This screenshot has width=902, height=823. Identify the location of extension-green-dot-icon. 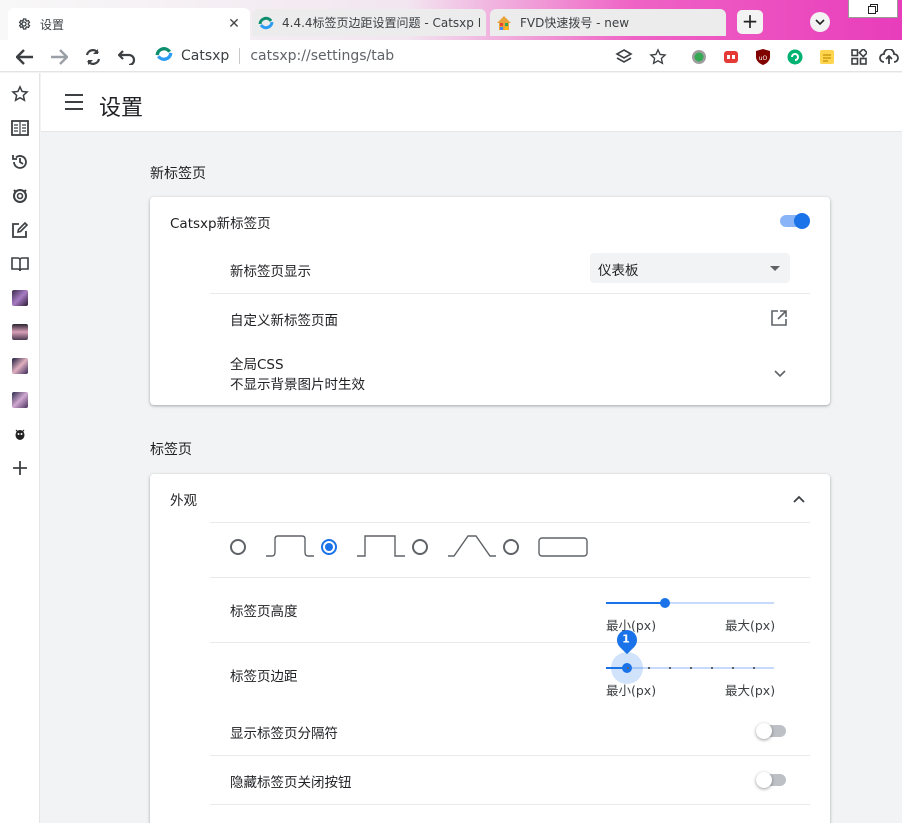
(699, 57).